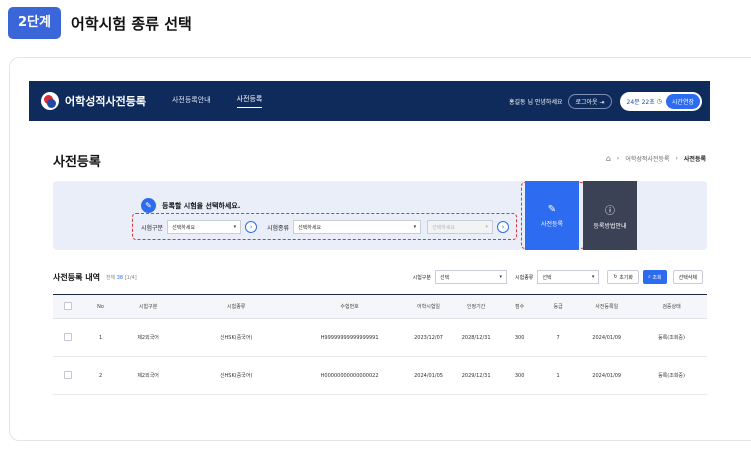  Describe the element at coordinates (428, 306) in the screenshot. I see `col-exam-date: 어학시험일` at that location.